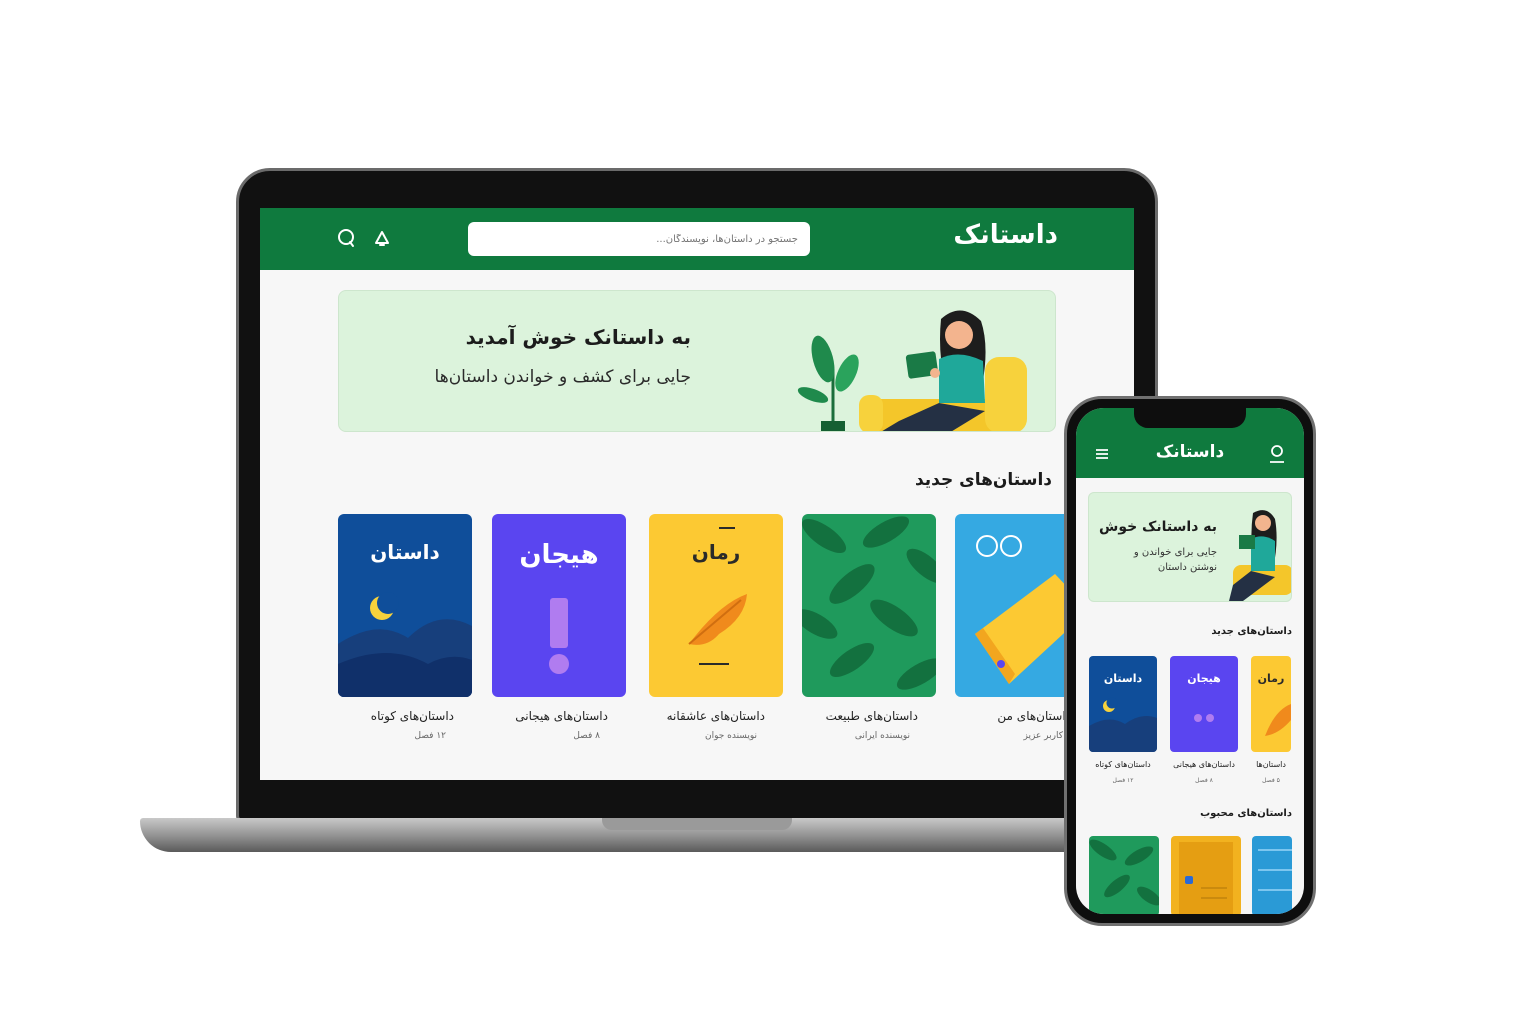 The height and width of the screenshot is (1024, 1536). What do you see at coordinates (382, 238) in the screenshot?
I see `bell-icon` at bounding box center [382, 238].